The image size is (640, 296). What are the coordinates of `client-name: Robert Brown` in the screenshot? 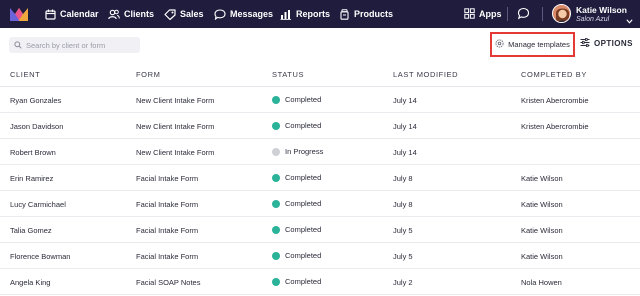 It's located at (33, 152).